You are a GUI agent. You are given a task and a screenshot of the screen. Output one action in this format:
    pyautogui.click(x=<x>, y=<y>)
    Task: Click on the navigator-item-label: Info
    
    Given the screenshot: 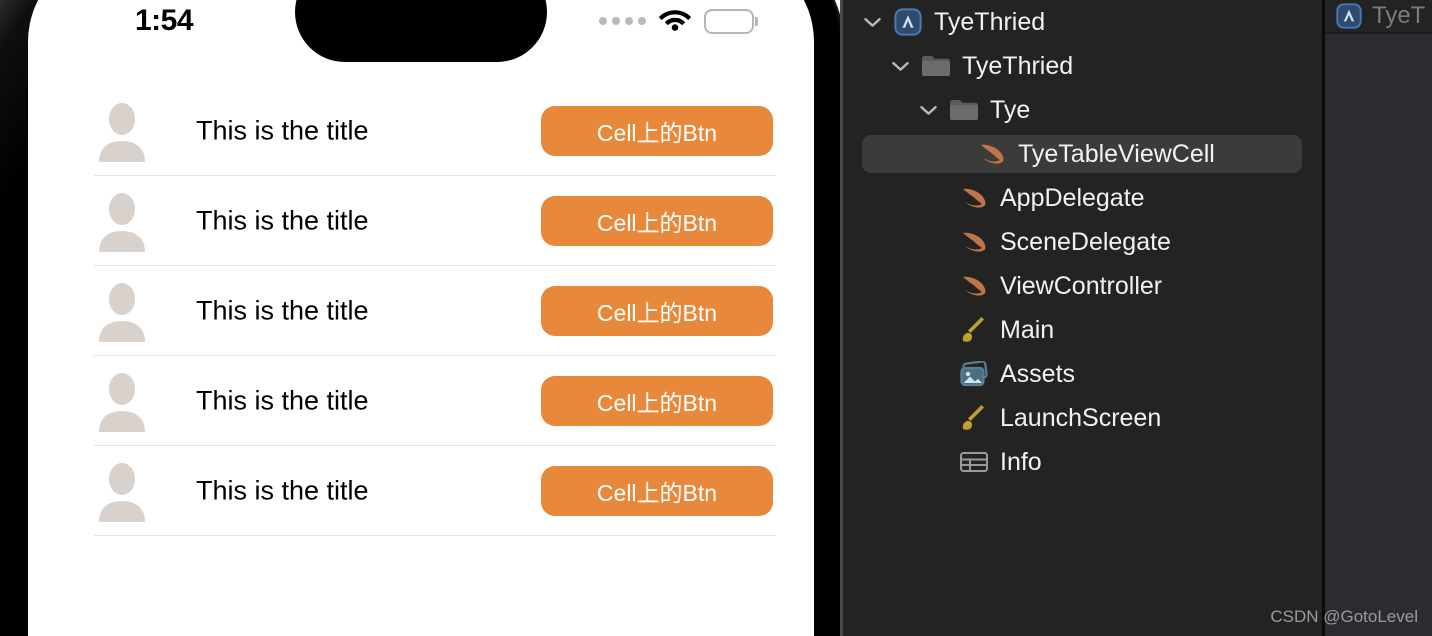 What is the action you would take?
    pyautogui.click(x=1021, y=461)
    